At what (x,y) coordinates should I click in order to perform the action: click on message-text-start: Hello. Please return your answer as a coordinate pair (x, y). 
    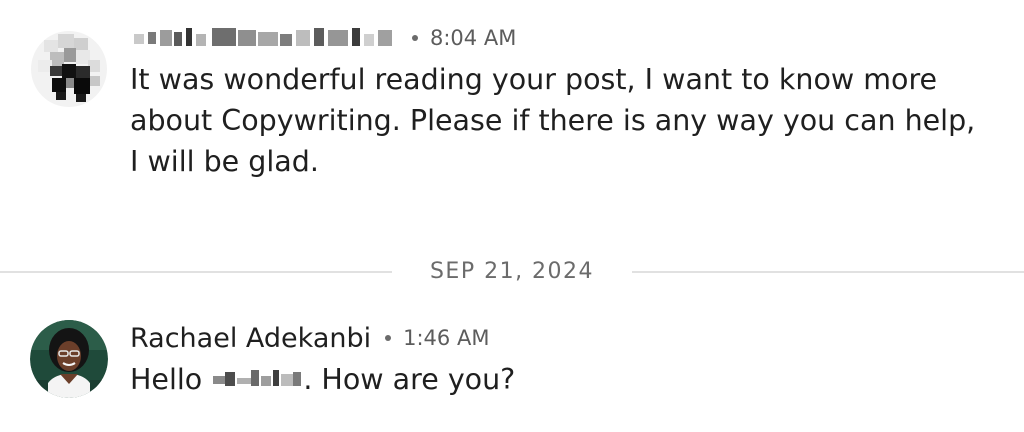
    Looking at the image, I should click on (171, 379).